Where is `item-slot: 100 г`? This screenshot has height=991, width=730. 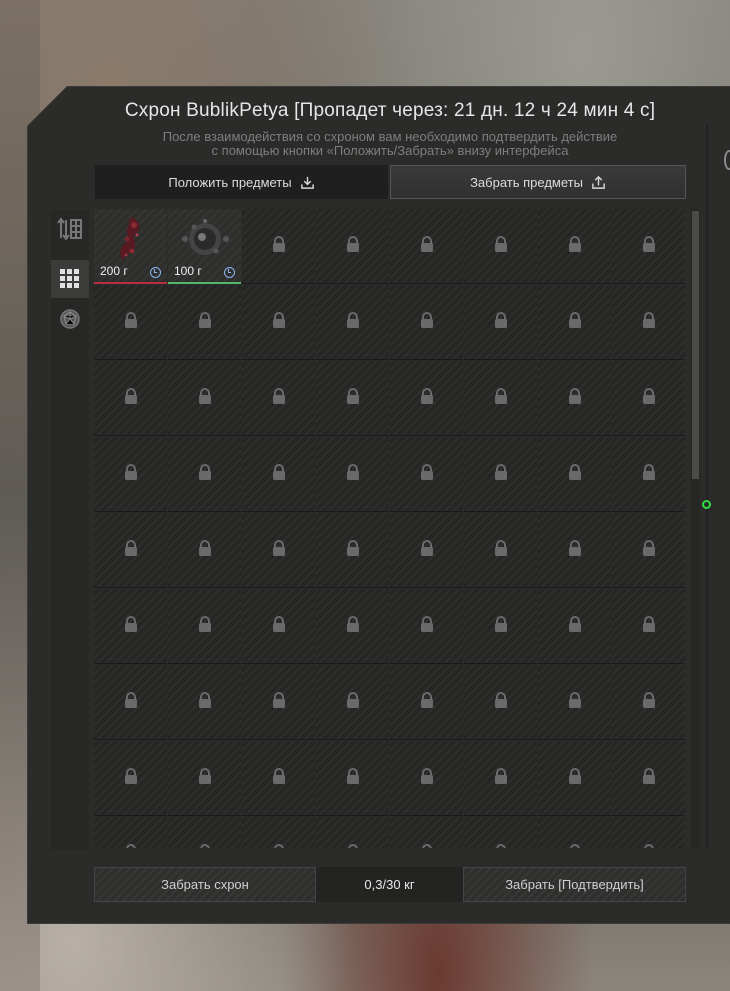
item-slot: 100 г is located at coordinates (204, 246).